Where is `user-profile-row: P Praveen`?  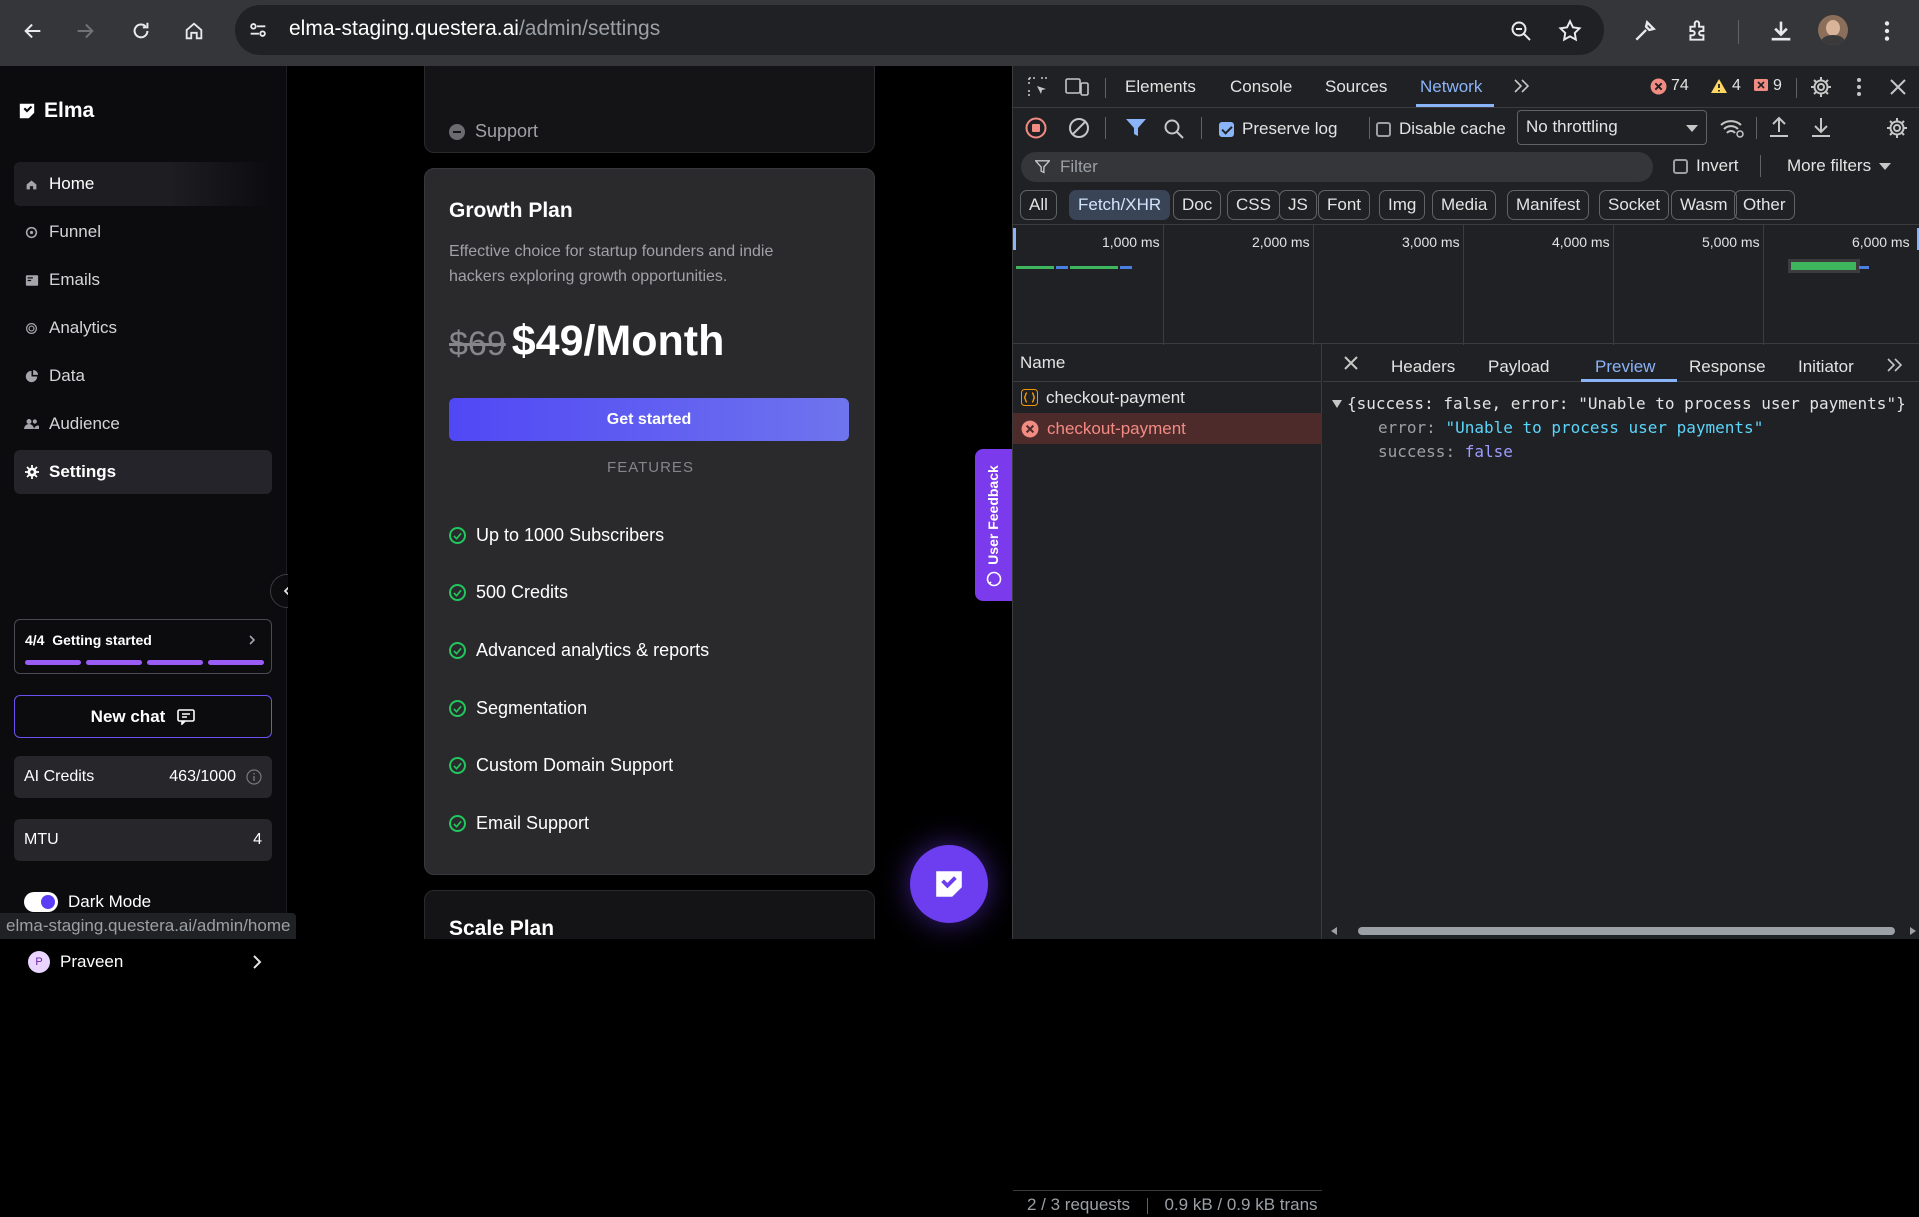 user-profile-row: P Praveen is located at coordinates (145, 962).